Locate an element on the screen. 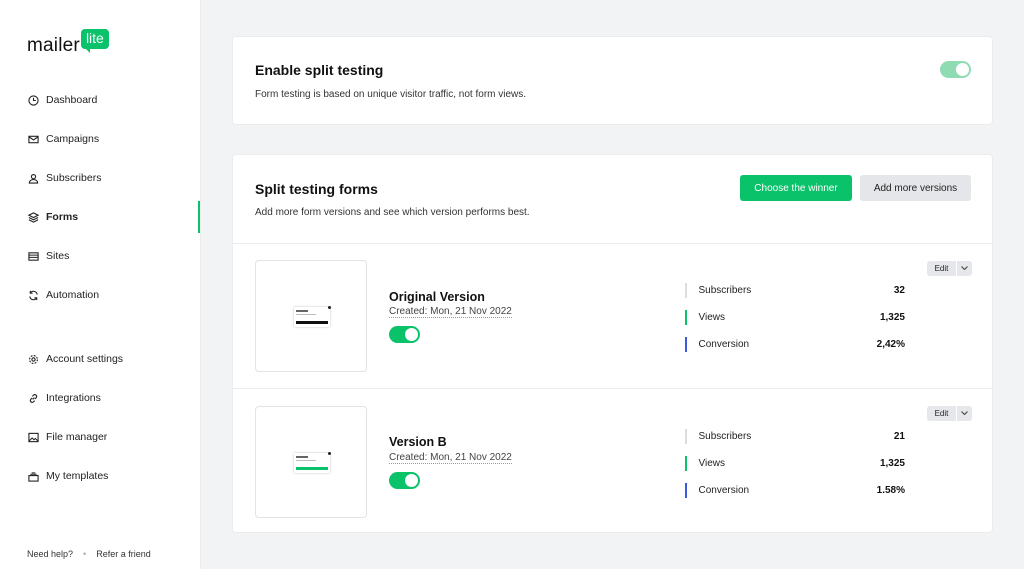 Image resolution: width=1024 pixels, height=569 pixels. stack-icon is located at coordinates (33, 476).